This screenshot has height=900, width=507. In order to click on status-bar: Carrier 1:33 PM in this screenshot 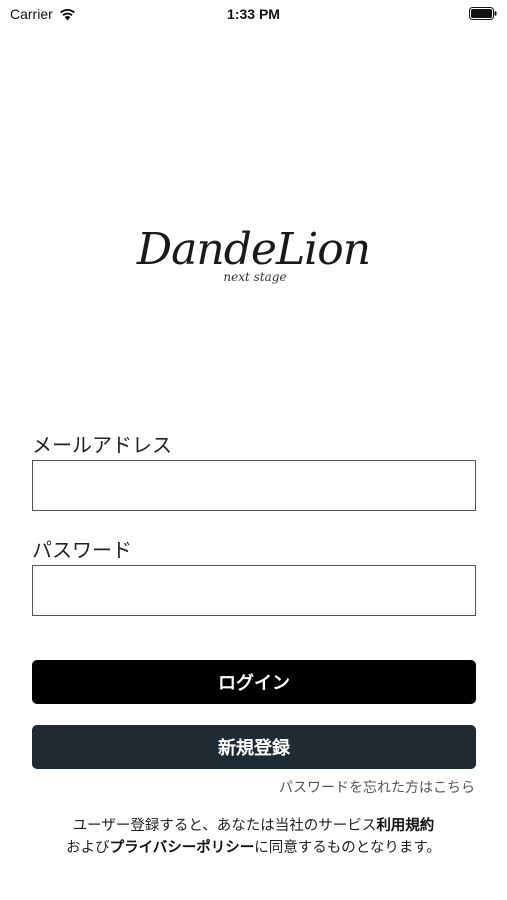, I will do `click(253, 15)`.